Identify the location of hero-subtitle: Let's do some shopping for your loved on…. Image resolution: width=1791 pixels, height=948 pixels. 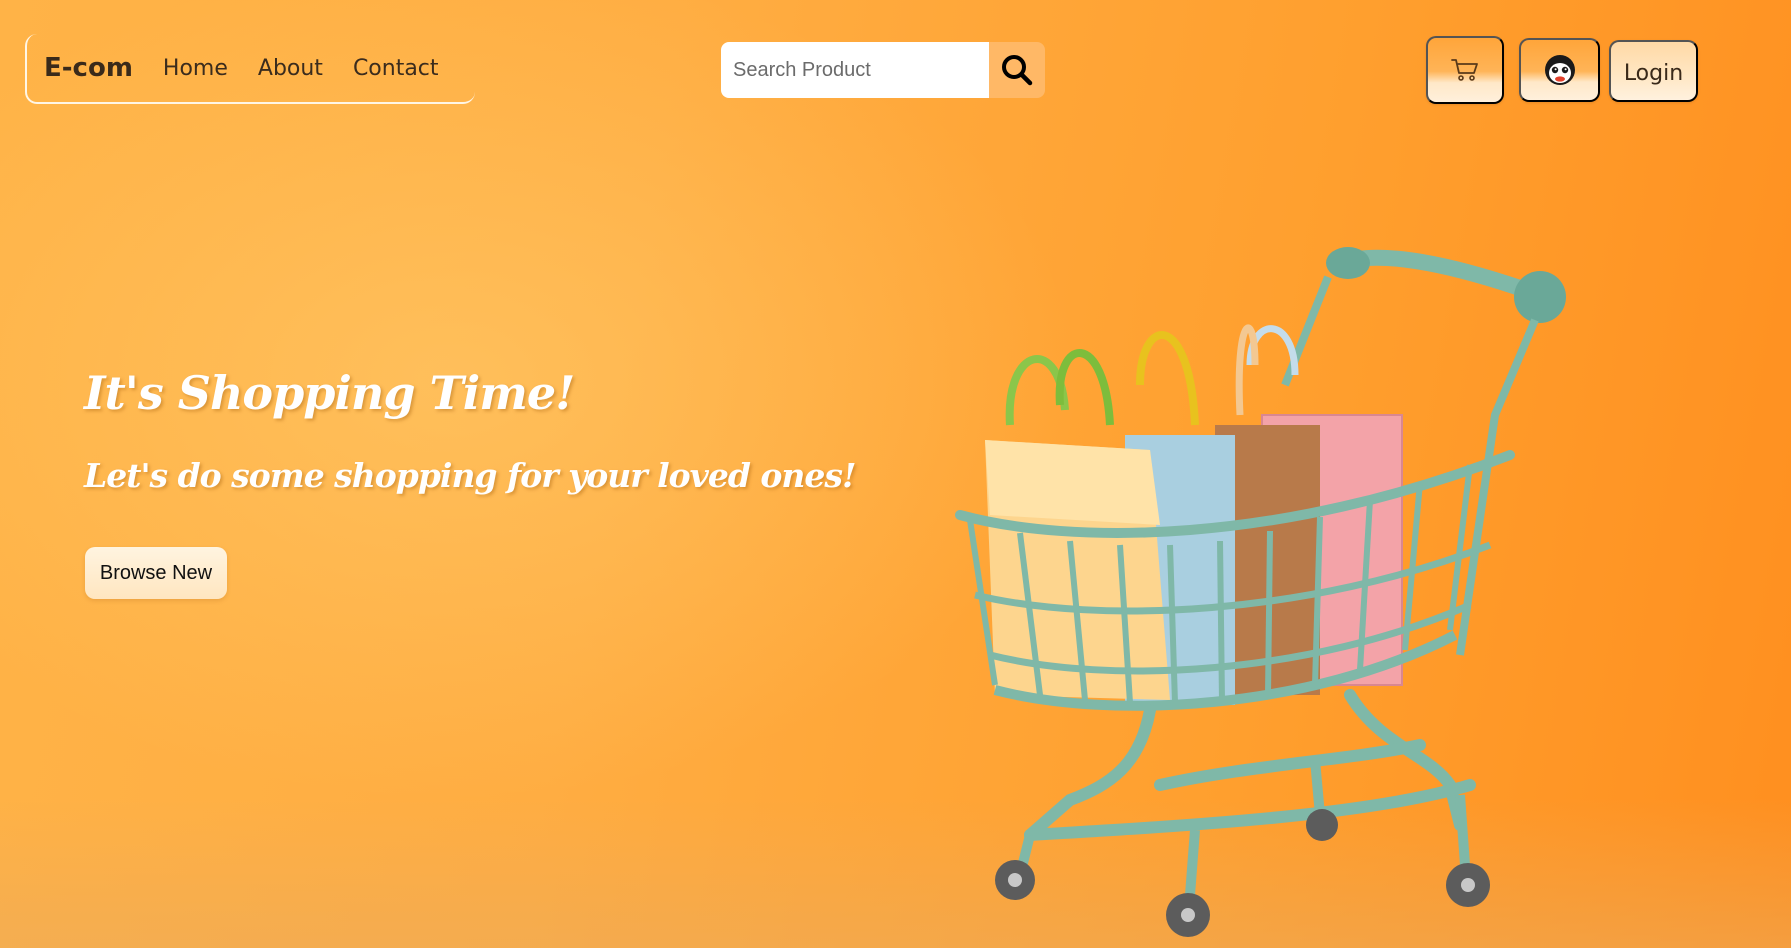
(470, 475).